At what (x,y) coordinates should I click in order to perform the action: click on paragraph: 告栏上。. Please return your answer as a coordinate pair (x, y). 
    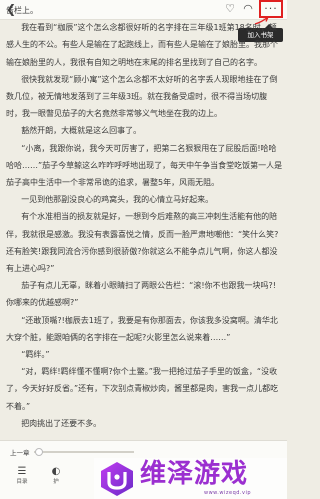
    Looking at the image, I should click on (22, 10).